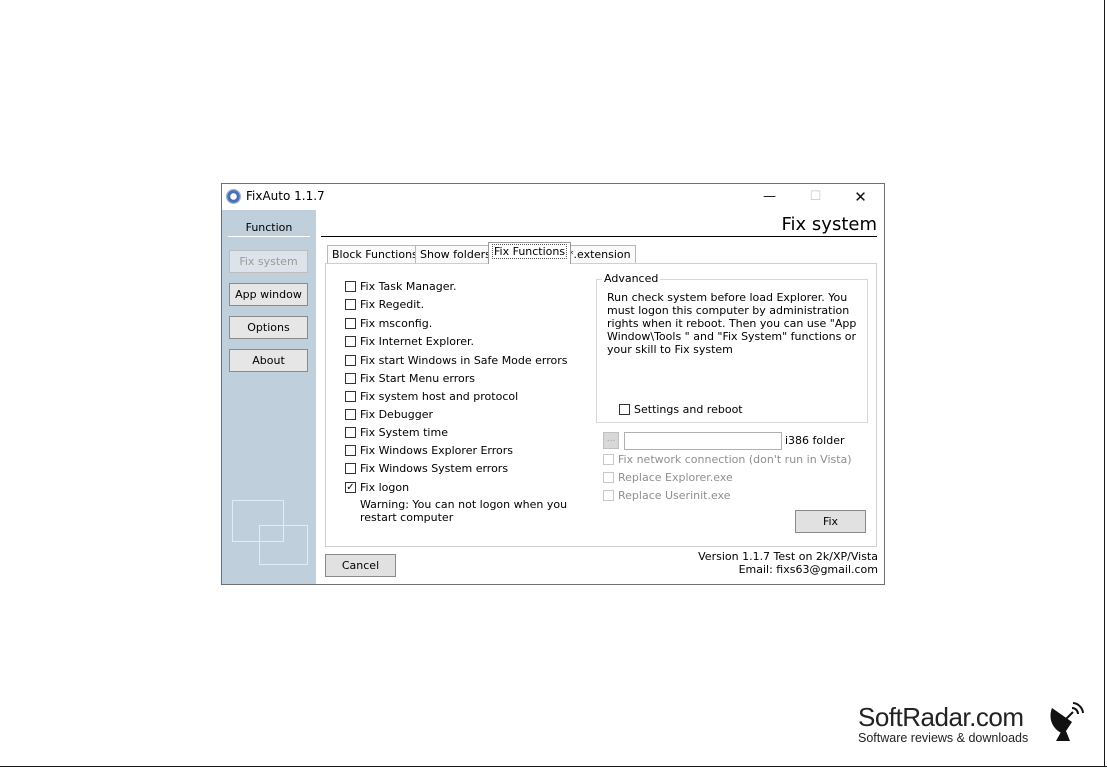  I want to click on advanced-legend: Advanced, so click(631, 278).